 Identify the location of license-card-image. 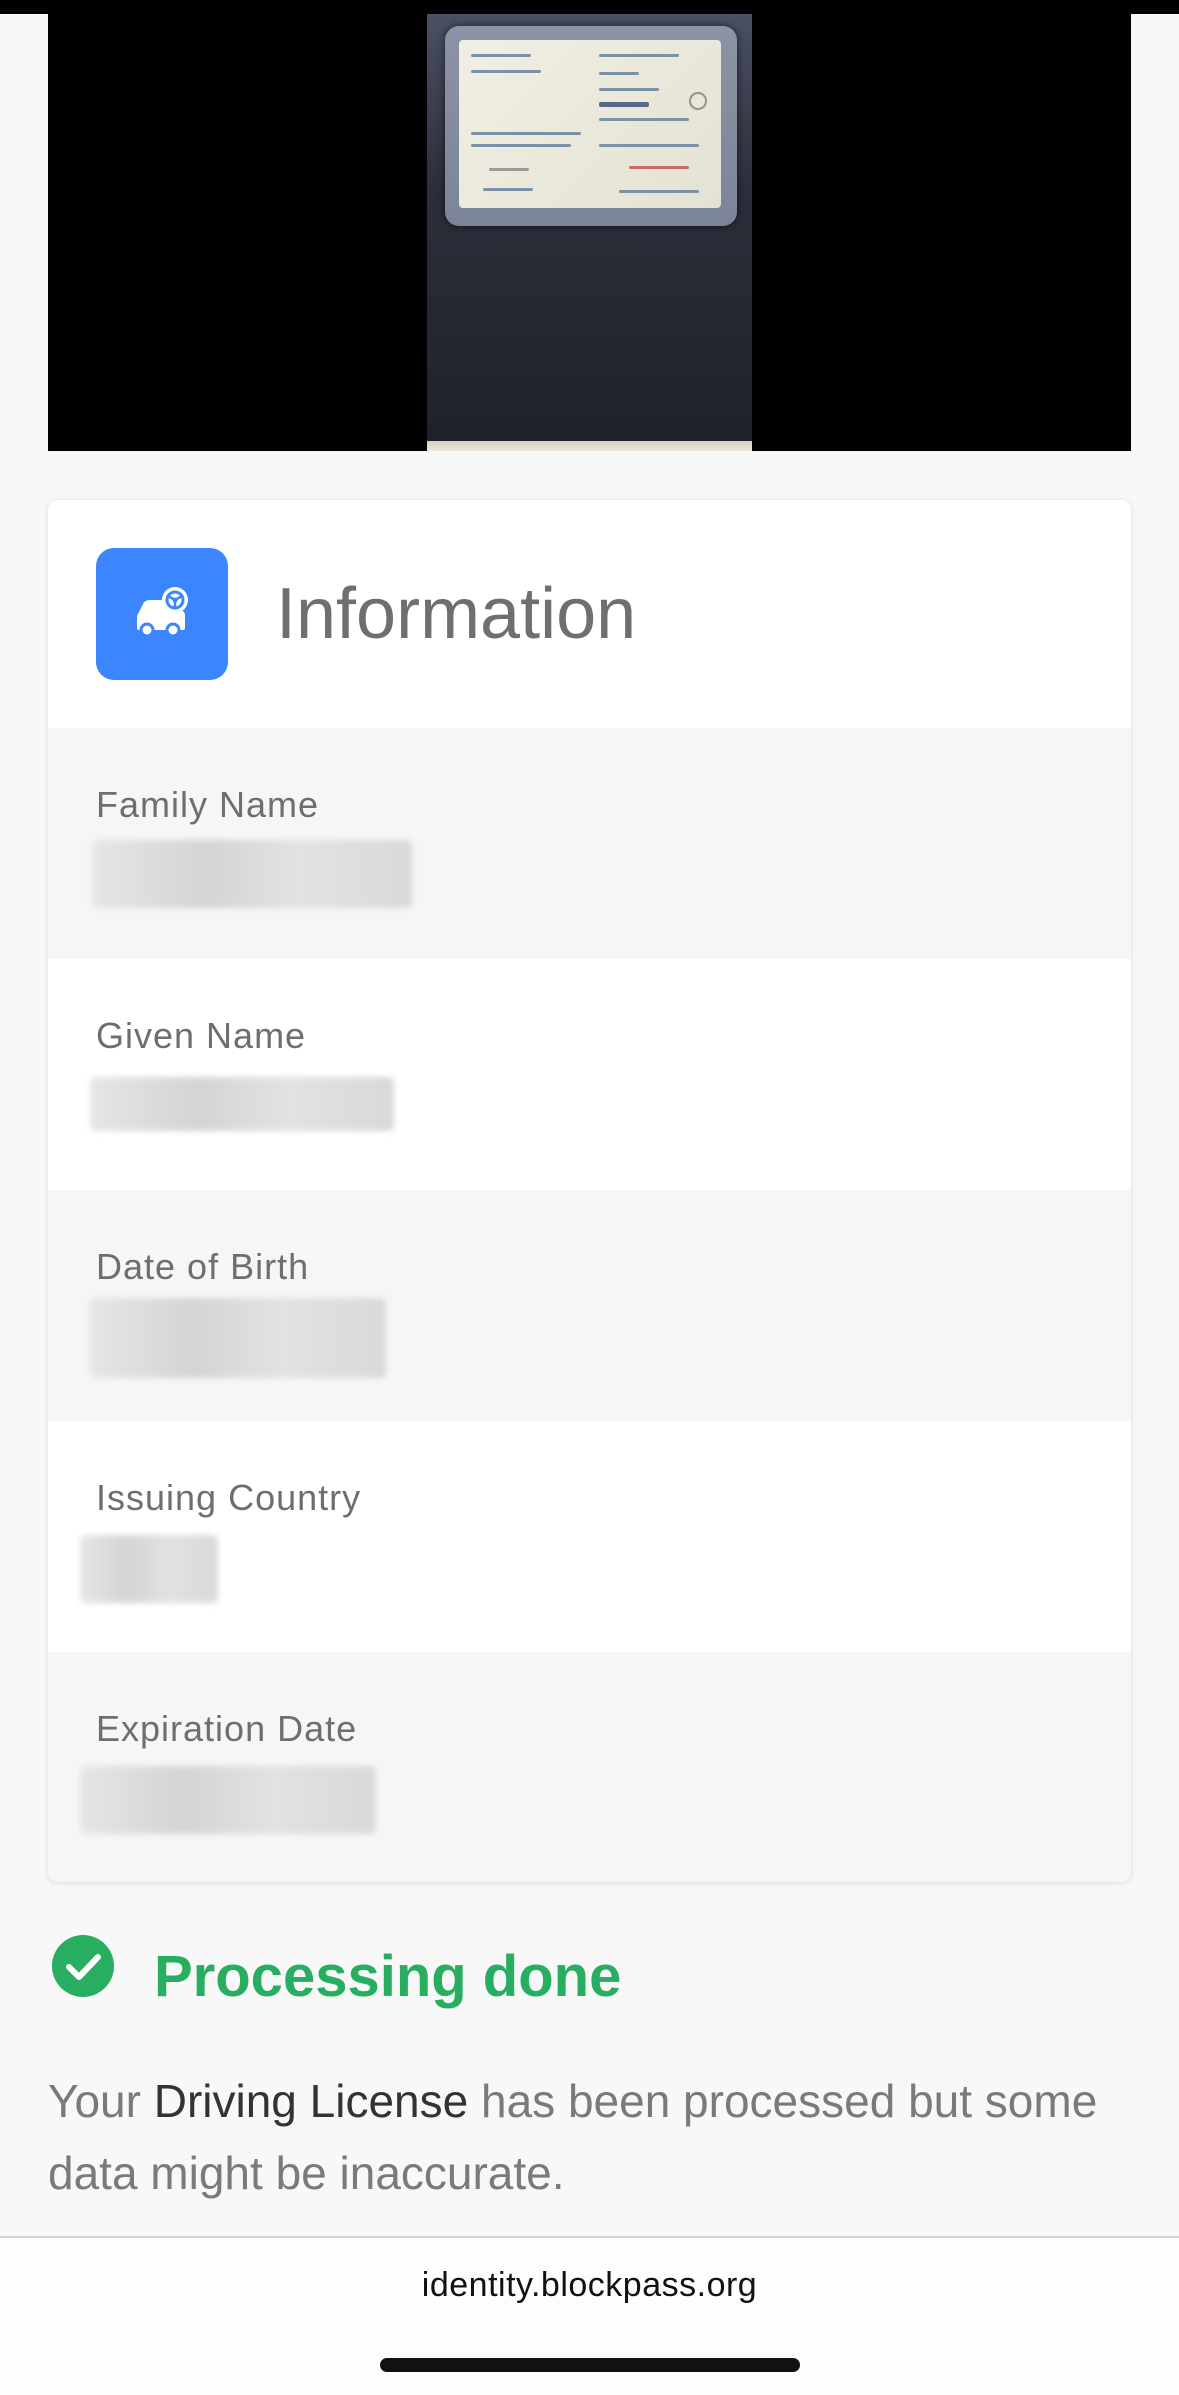
(590, 124).